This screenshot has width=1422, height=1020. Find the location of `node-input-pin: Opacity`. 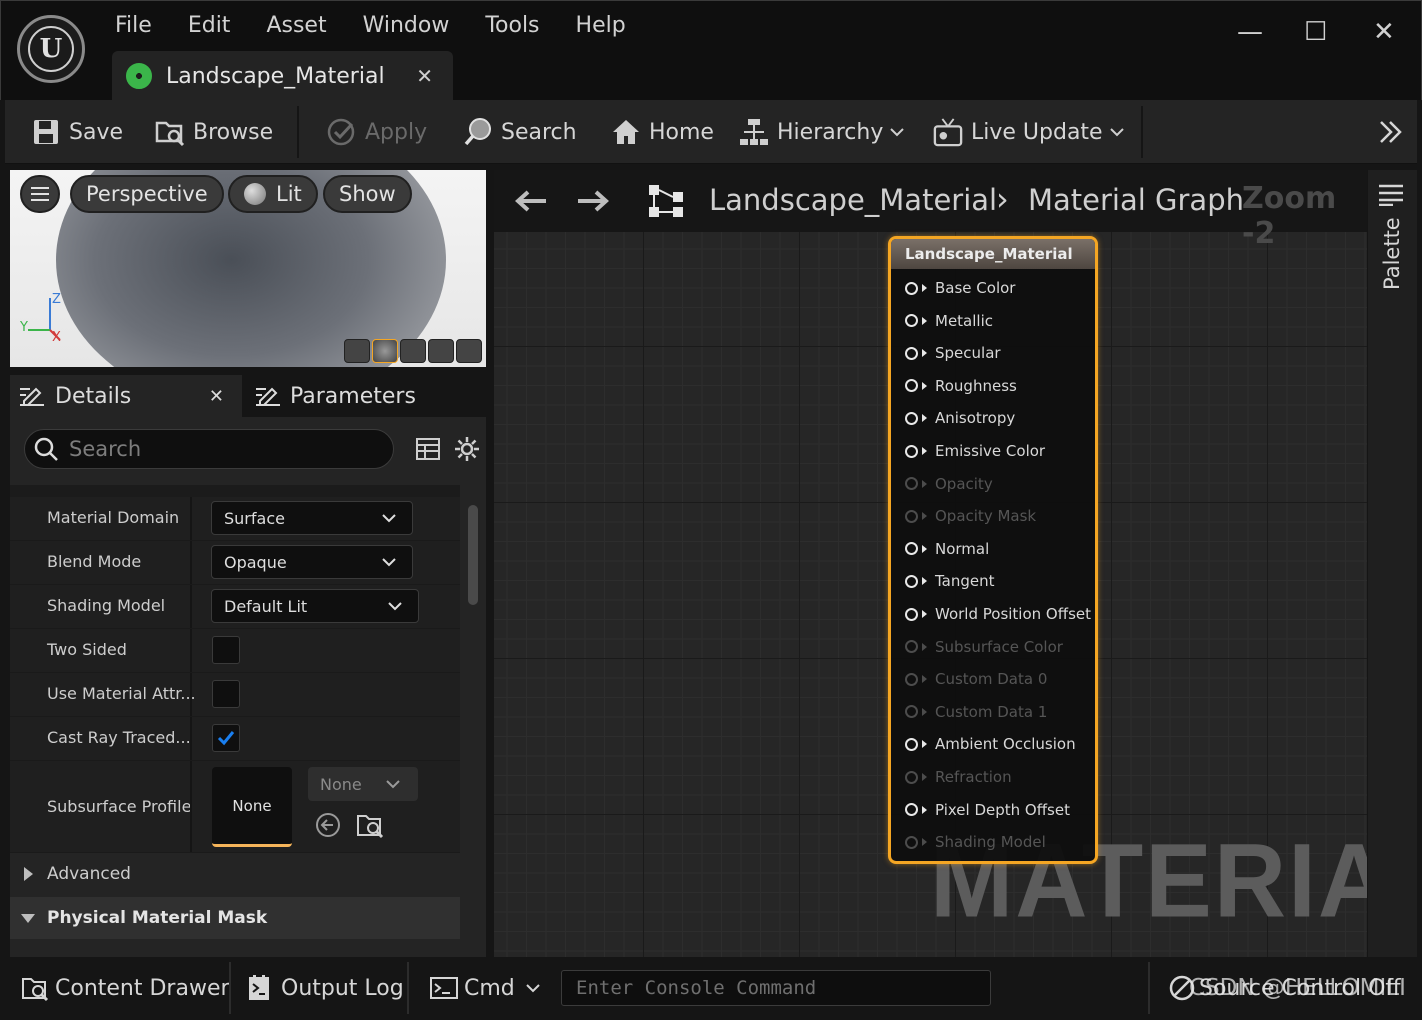

node-input-pin: Opacity is located at coordinates (949, 484).